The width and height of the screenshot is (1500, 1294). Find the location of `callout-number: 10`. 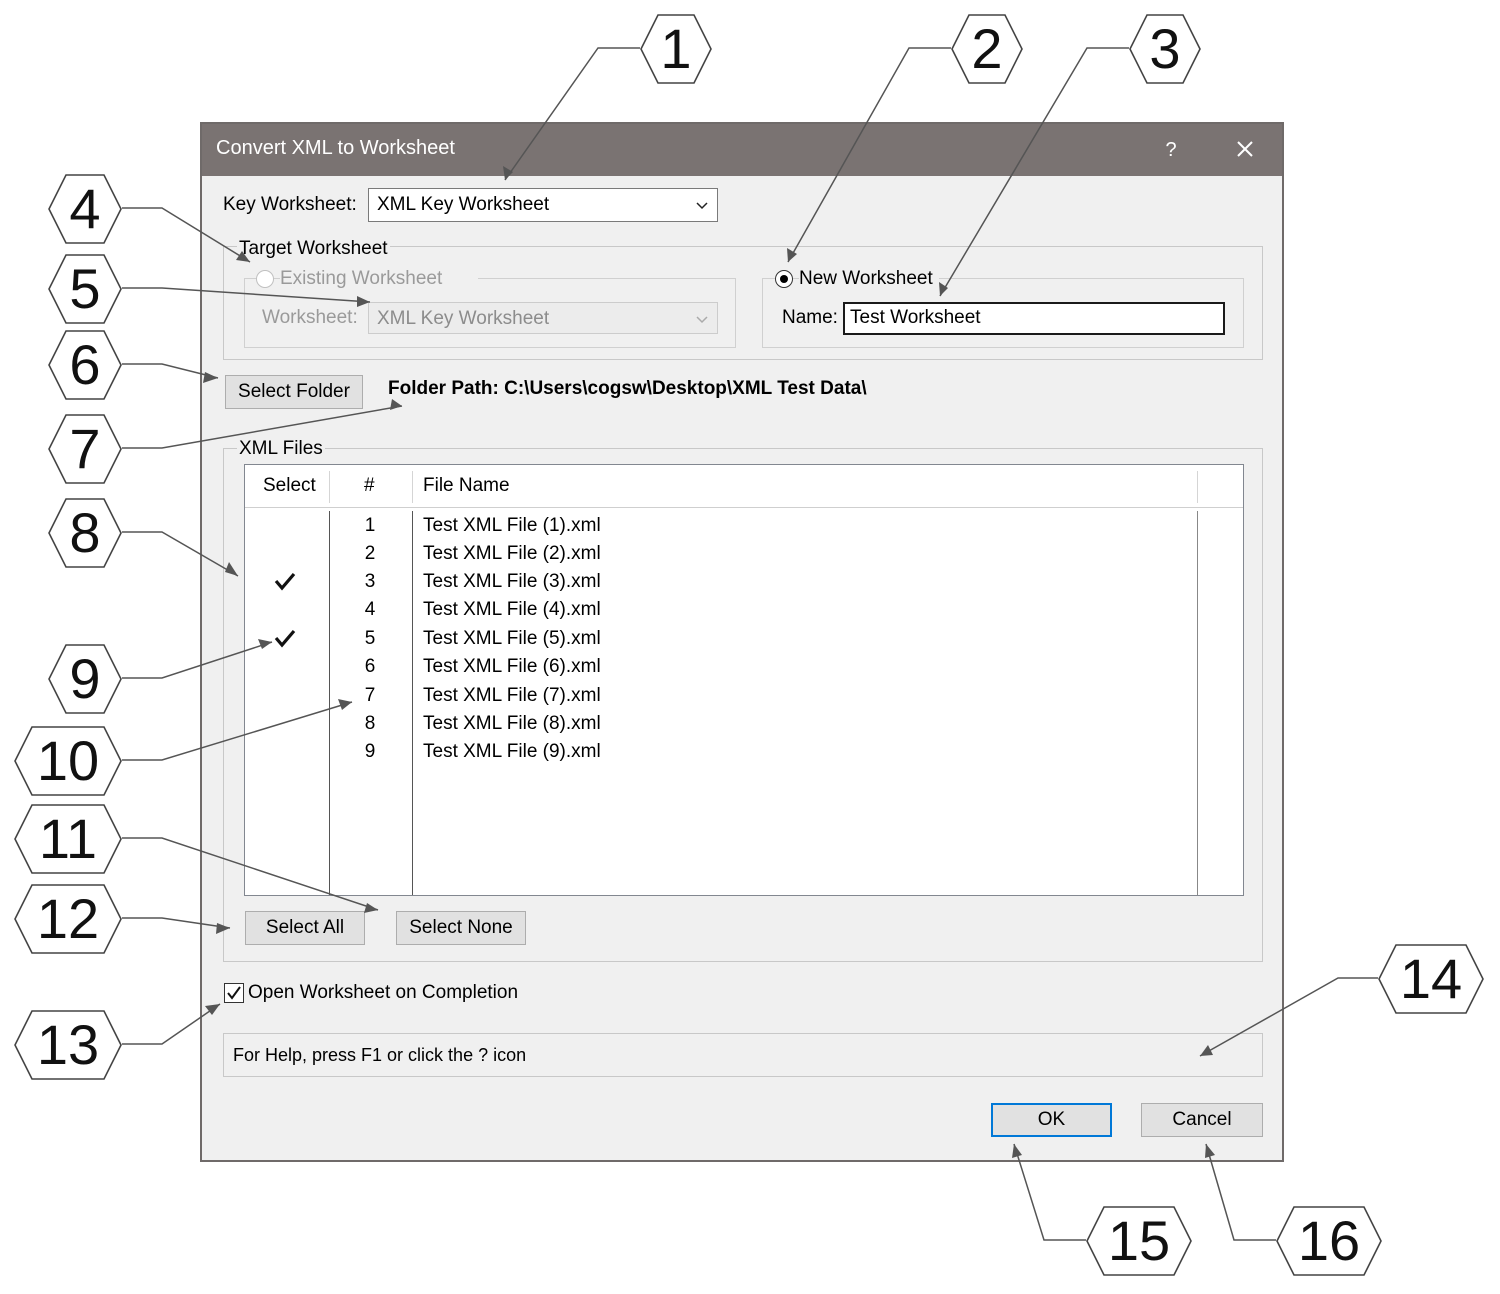

callout-number: 10 is located at coordinates (68, 760).